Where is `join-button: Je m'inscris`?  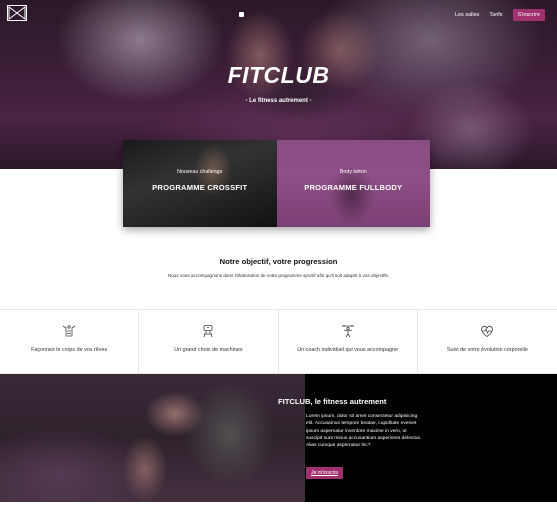 join-button: Je m'inscris is located at coordinates (324, 473).